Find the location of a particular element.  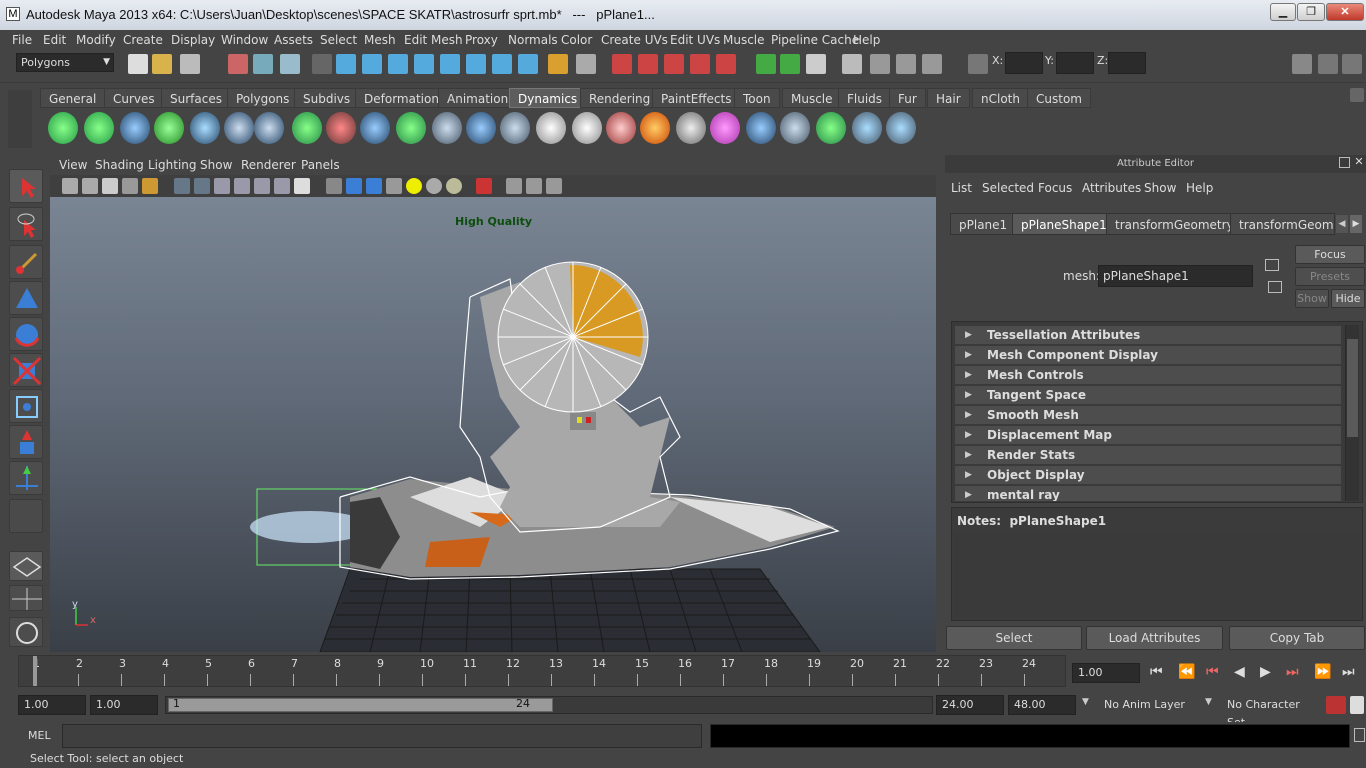

shelf-tab-painteffects: PaintEffects is located at coordinates (696, 98).